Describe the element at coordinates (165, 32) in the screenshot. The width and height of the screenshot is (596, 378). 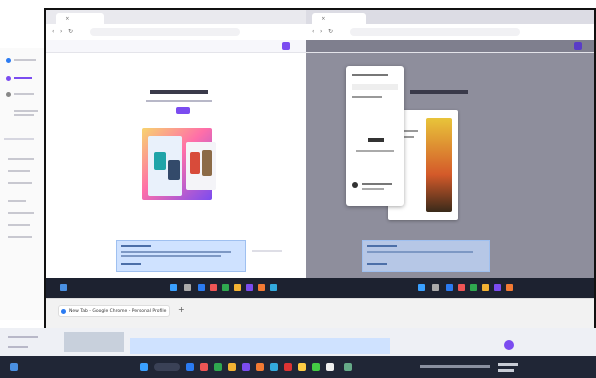
I see `left-address-field` at that location.